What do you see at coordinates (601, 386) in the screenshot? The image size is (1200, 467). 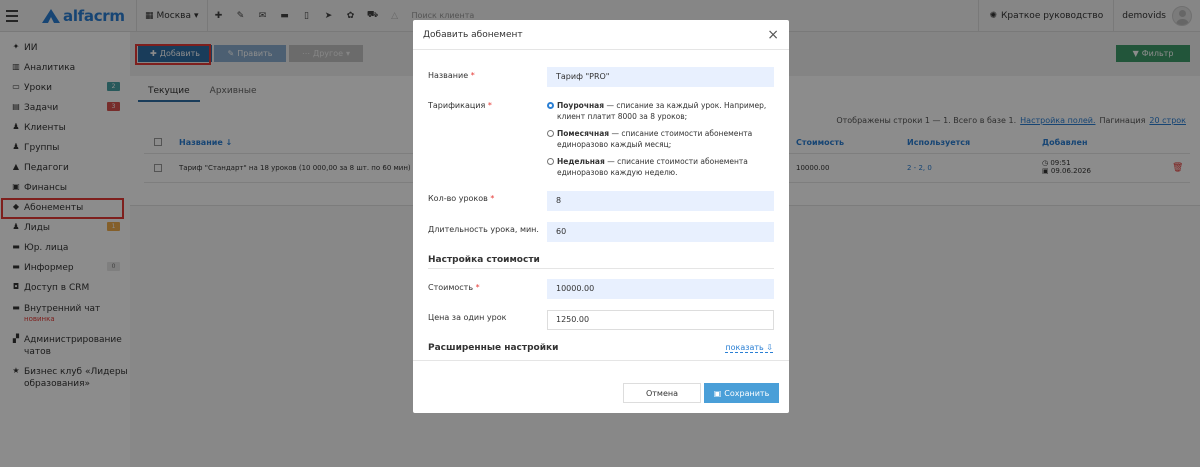 I see `modal-footer: Отмена ▣ Сохранить` at bounding box center [601, 386].